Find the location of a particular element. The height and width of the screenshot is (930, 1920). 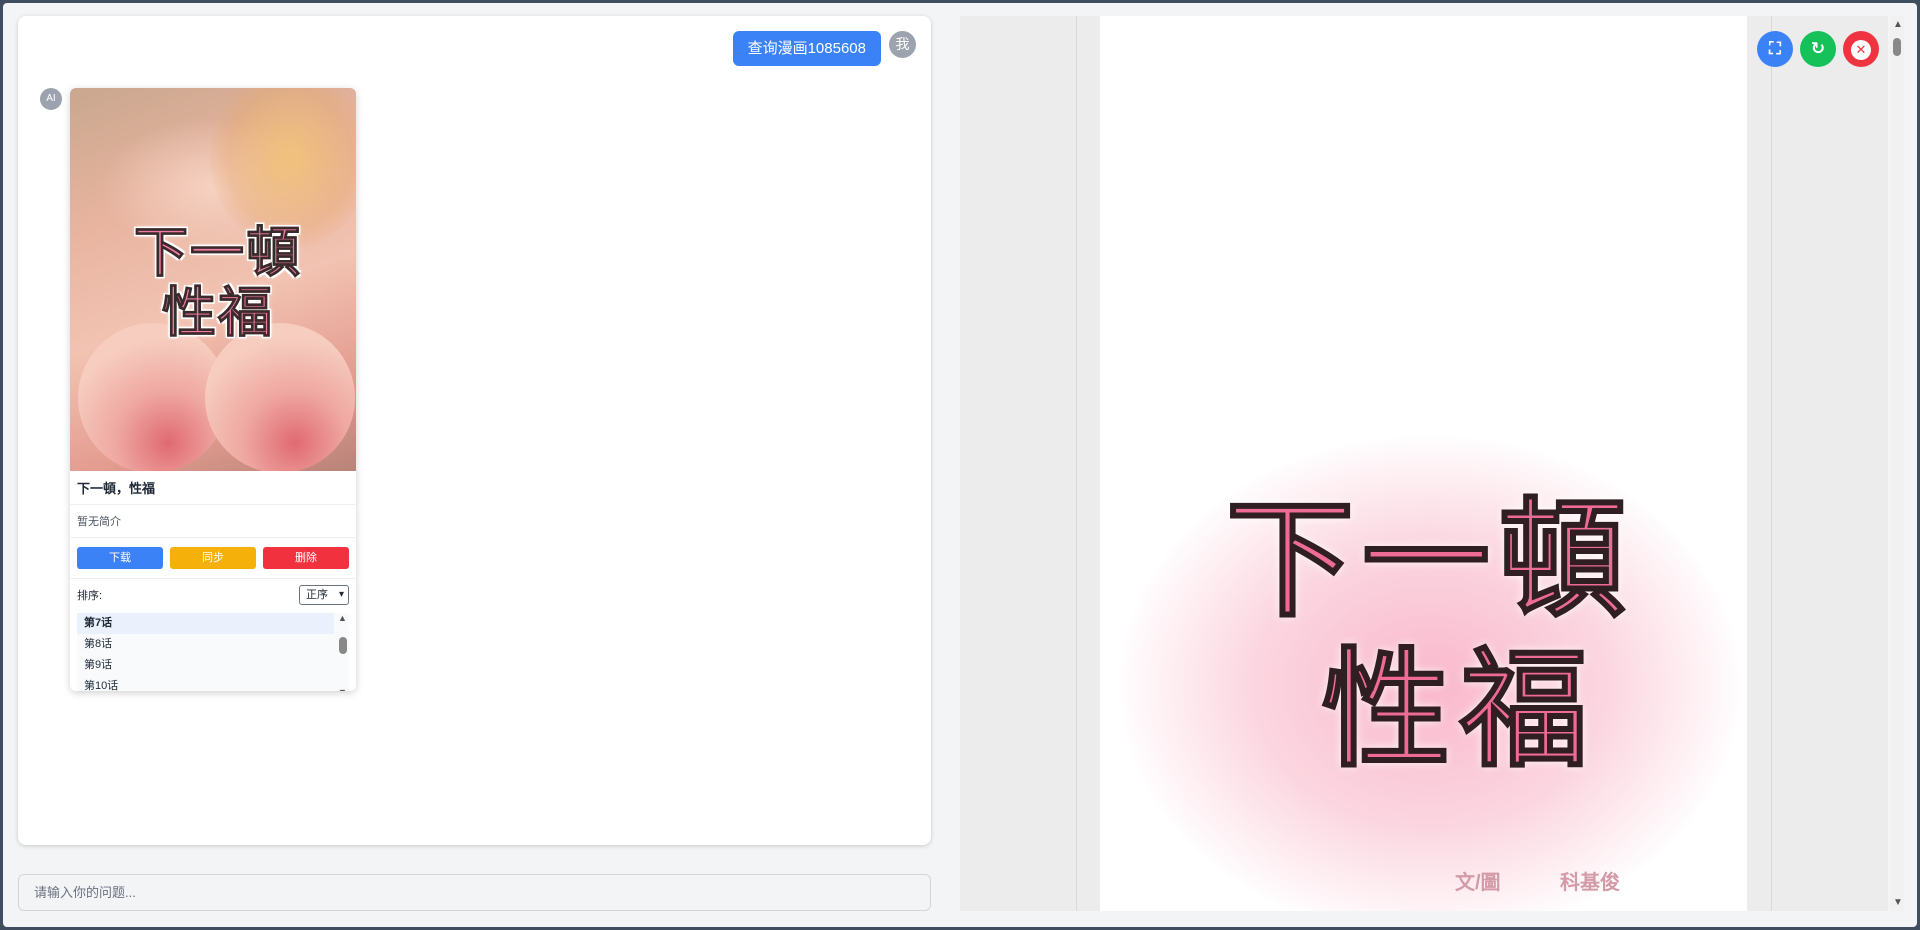

refresh-icon: ↻ is located at coordinates (1818, 48).